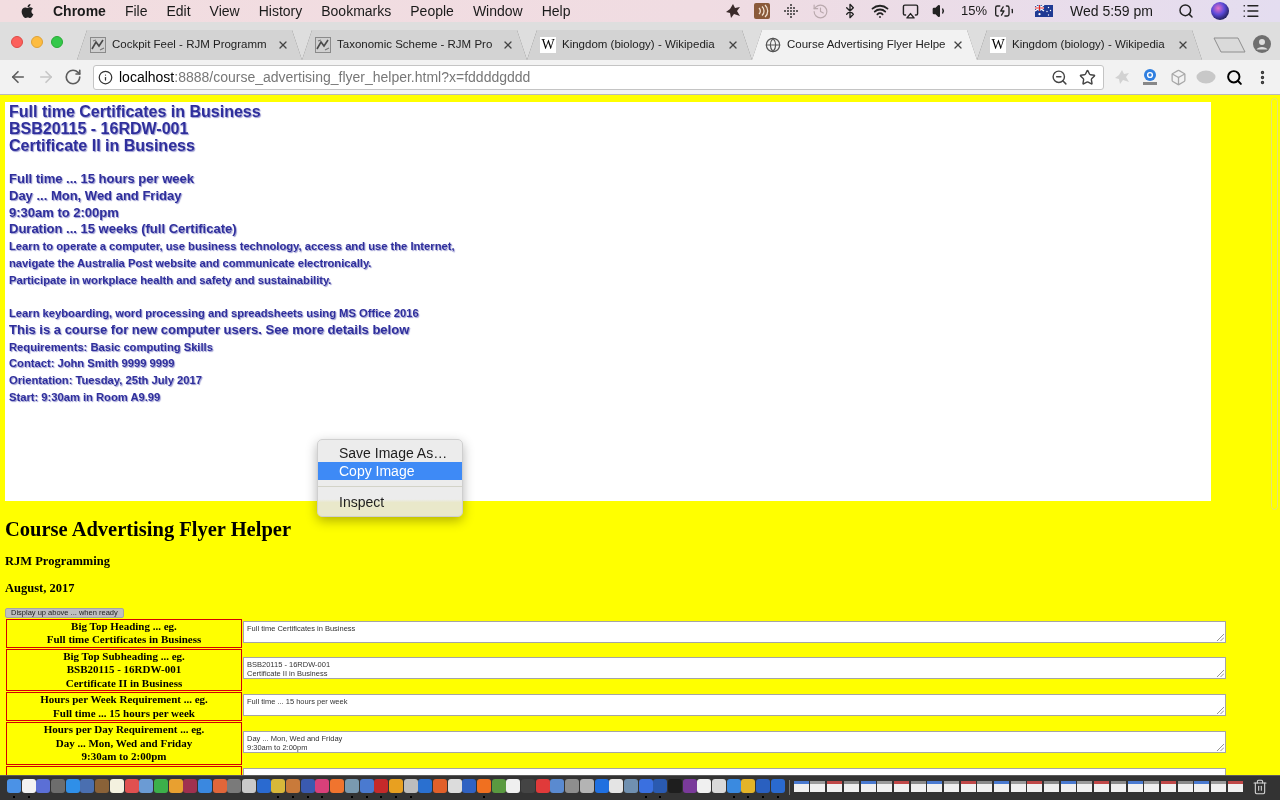 This screenshot has width=1280, height=800. What do you see at coordinates (40, 588) in the screenshot?
I see `date-text: August, 2017` at bounding box center [40, 588].